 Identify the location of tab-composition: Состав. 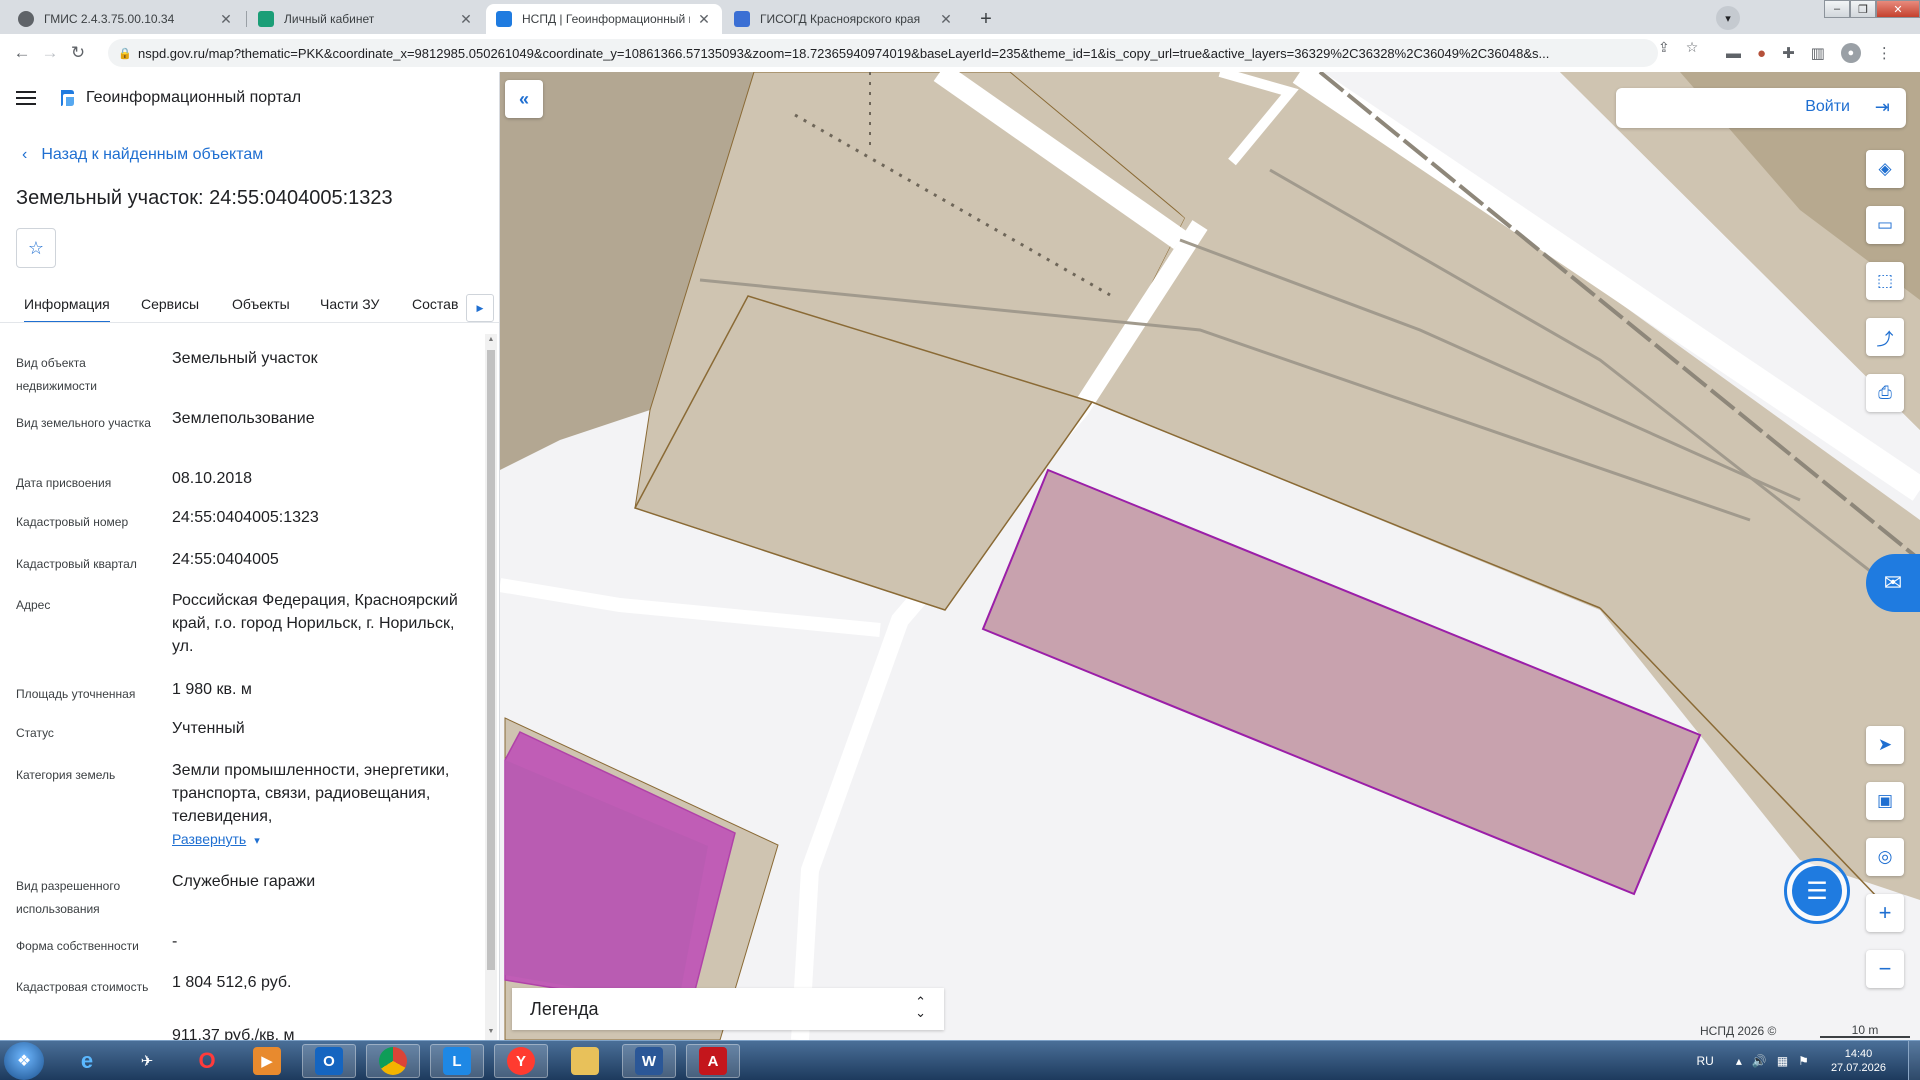
(435, 304).